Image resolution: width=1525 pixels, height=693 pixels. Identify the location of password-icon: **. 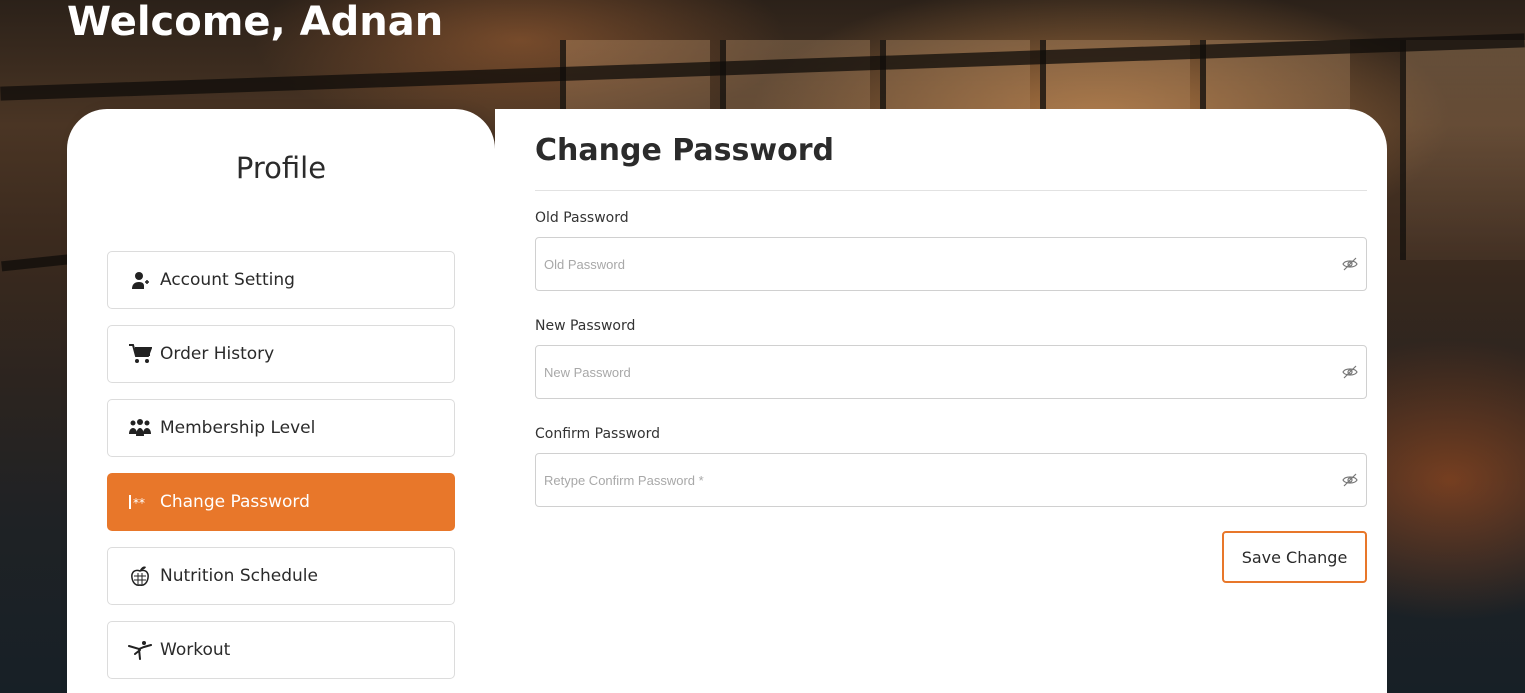
(140, 502).